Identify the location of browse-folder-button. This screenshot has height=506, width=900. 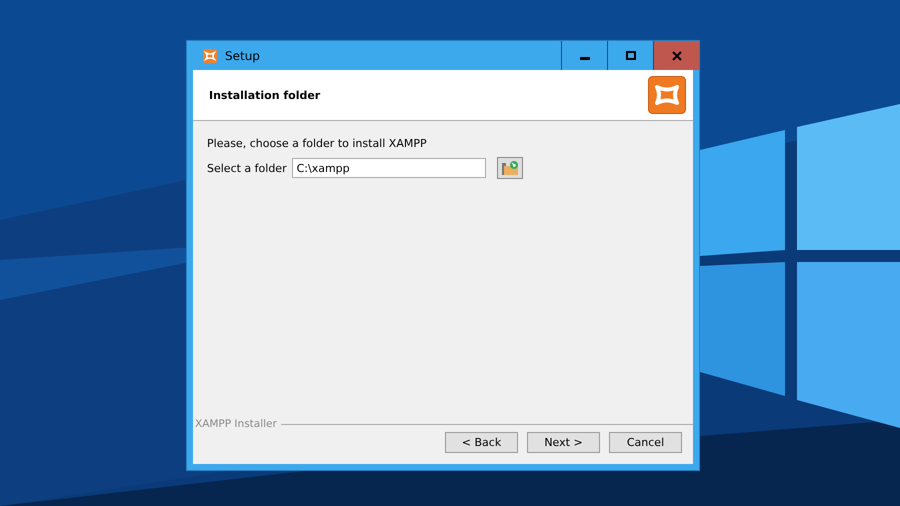
(509, 168).